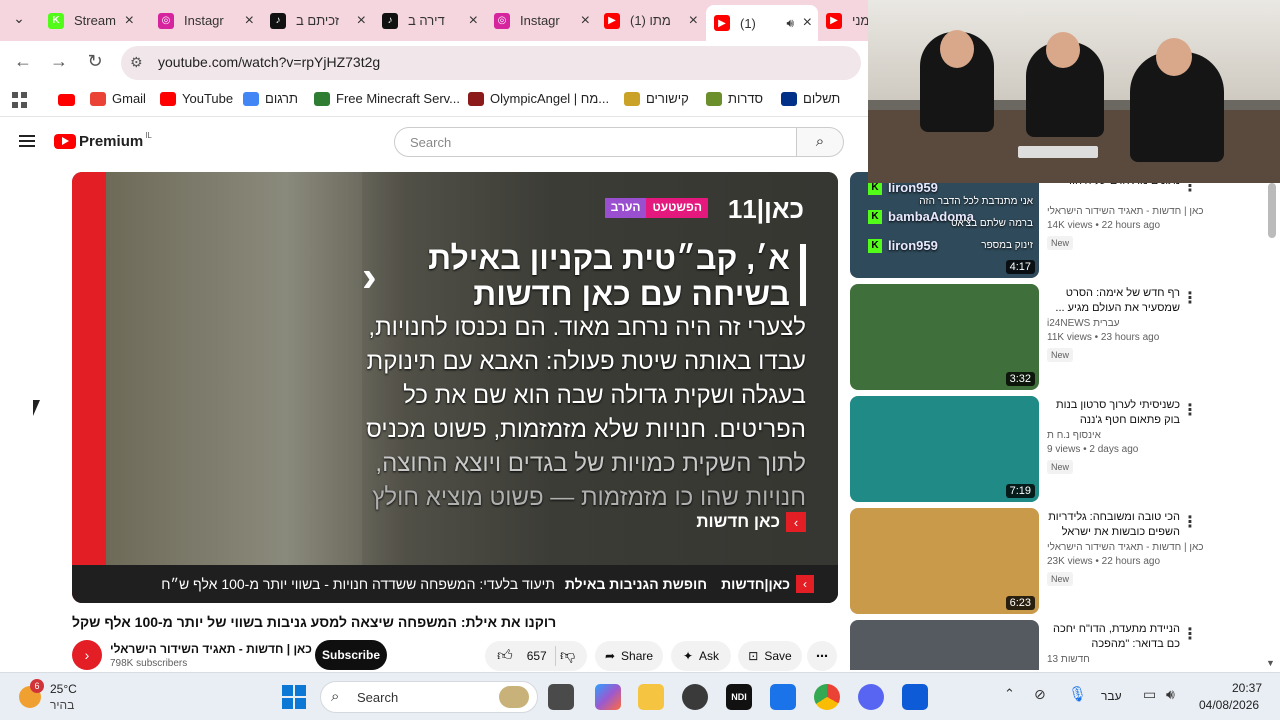 This screenshot has width=1280, height=720. What do you see at coordinates (1272, 210) in the screenshot?
I see `sidebar-scrollbar` at bounding box center [1272, 210].